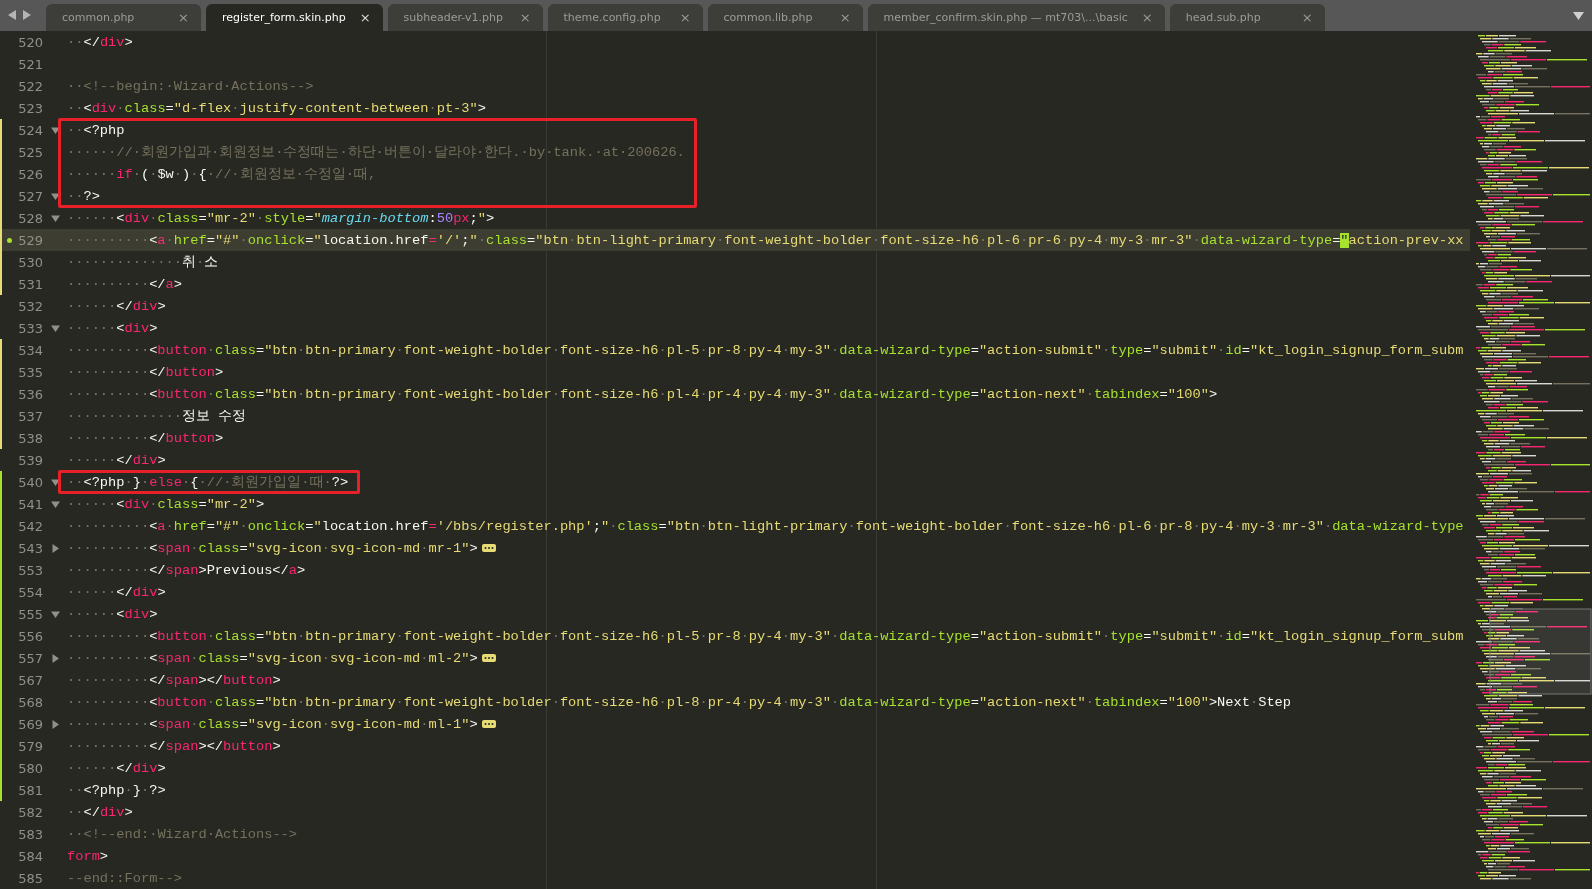  Describe the element at coordinates (30, 372) in the screenshot. I see `line-number: 535` at that location.